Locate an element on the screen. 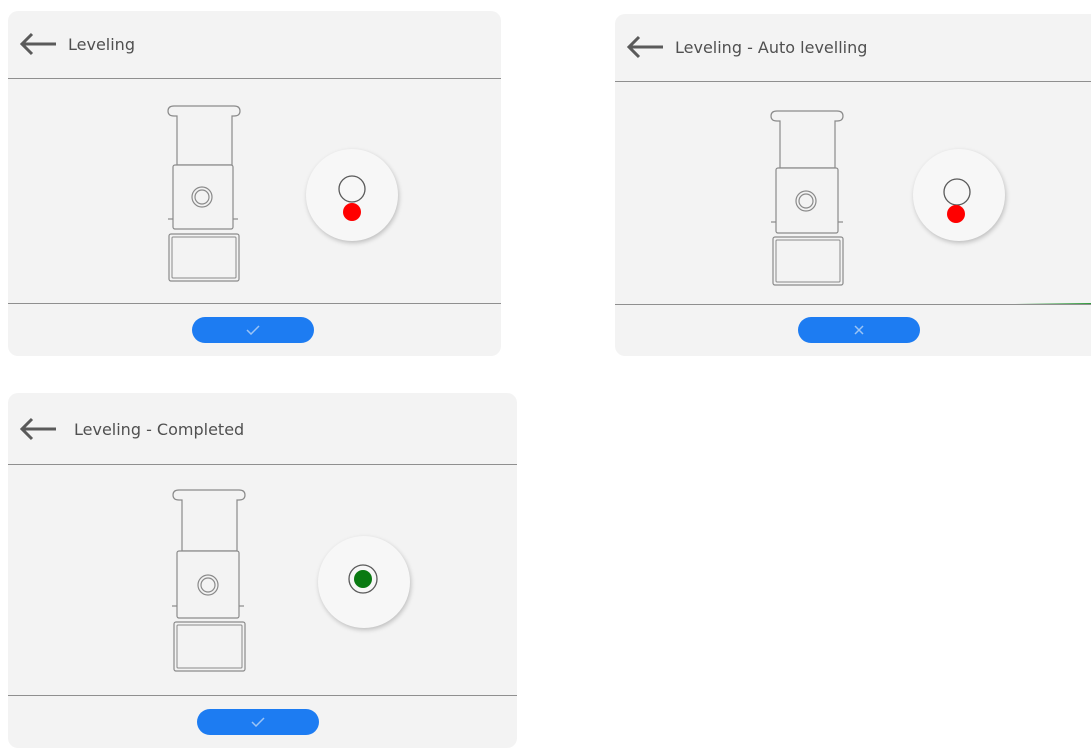 The width and height of the screenshot is (1091, 748). page-title: Leveling - Completed is located at coordinates (159, 429).